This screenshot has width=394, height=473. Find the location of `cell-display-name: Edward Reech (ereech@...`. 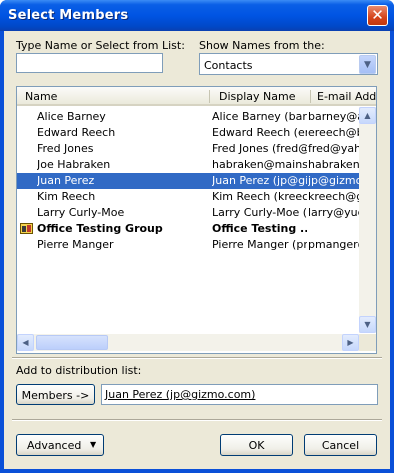

cell-display-name: Edward Reech (ereech@... is located at coordinates (259, 132).